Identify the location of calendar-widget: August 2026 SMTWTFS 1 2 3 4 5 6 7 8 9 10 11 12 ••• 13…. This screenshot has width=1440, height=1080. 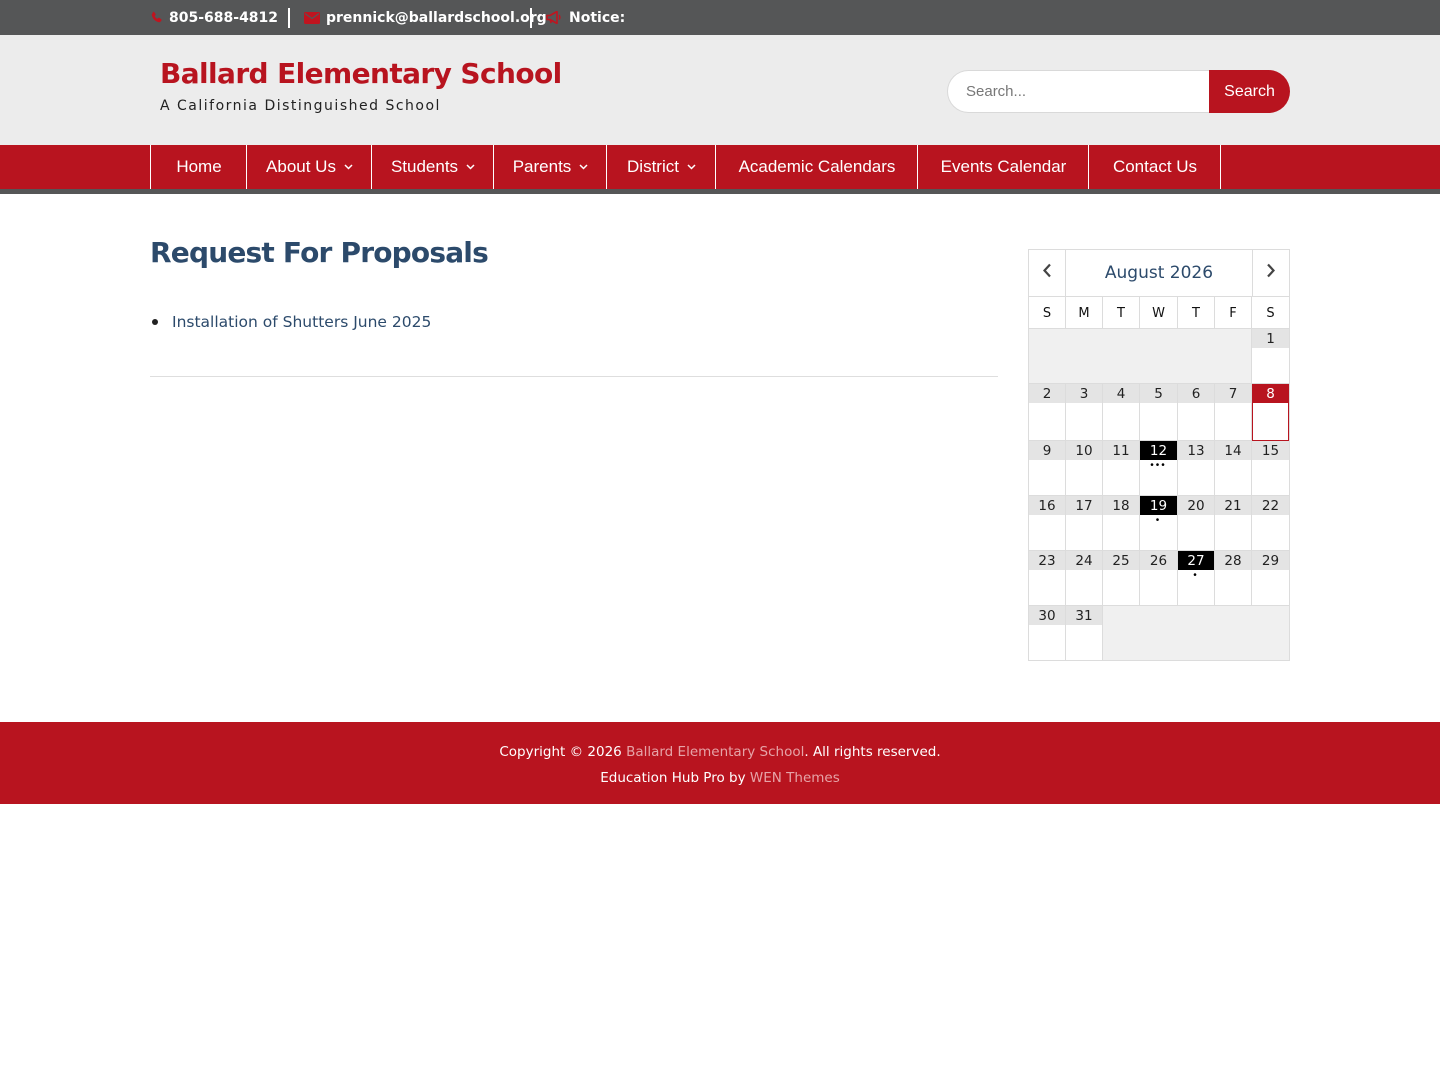
(1159, 455).